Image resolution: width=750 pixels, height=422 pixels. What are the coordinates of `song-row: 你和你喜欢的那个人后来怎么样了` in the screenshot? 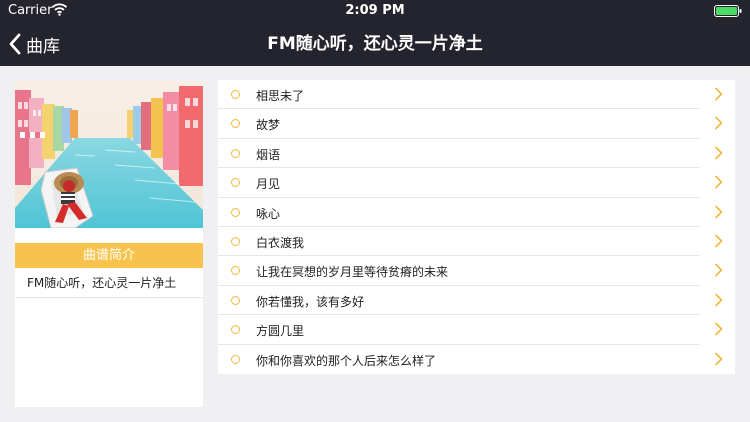 It's located at (476, 359).